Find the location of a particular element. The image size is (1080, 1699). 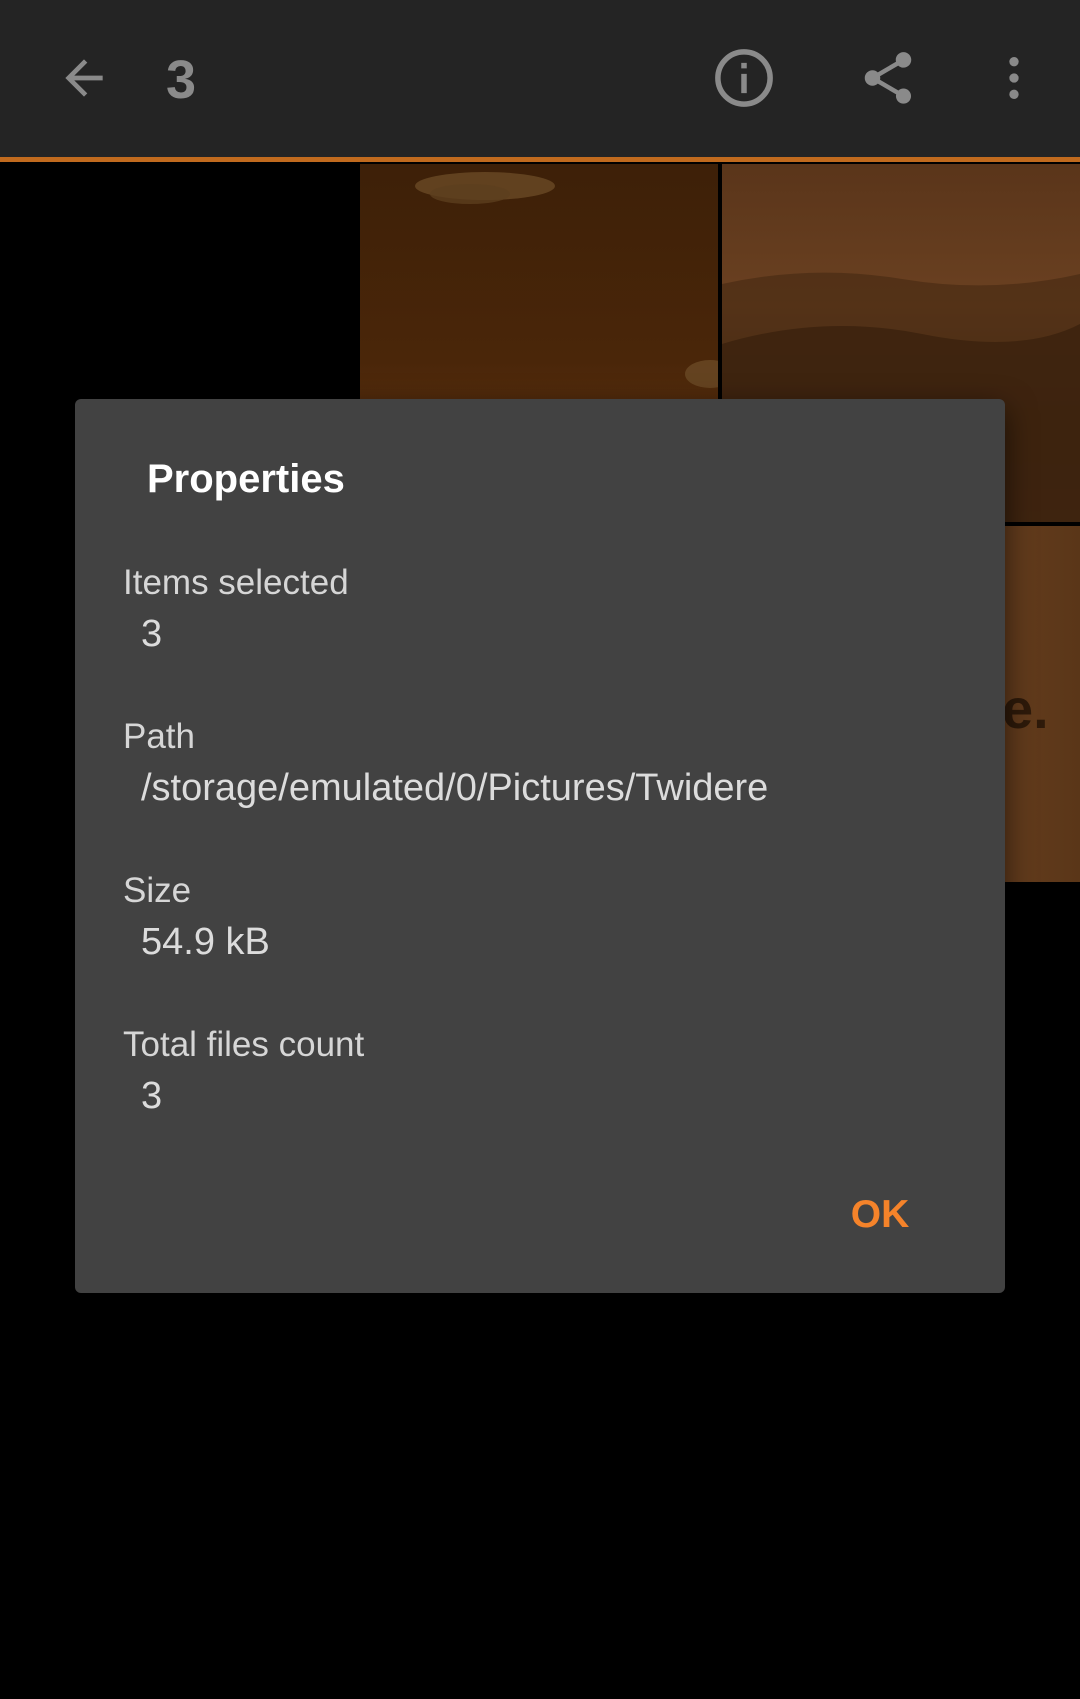

dialog-title: Properties is located at coordinates (246, 479).